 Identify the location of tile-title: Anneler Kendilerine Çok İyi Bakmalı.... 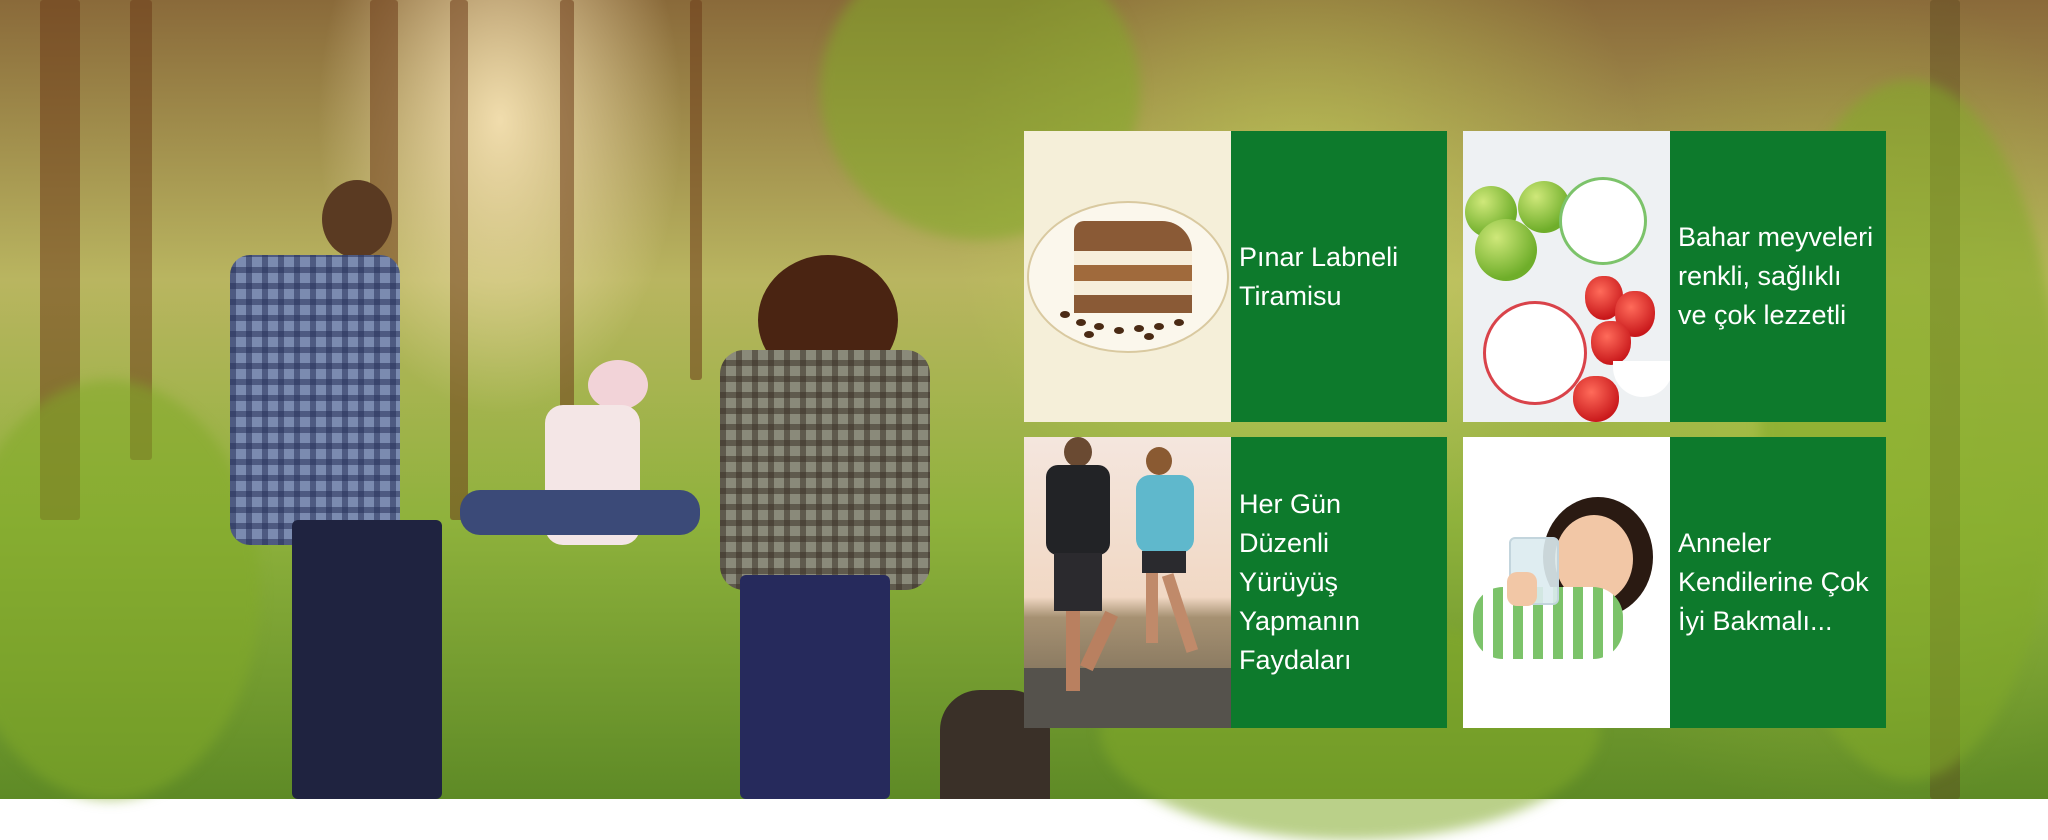
(1778, 582).